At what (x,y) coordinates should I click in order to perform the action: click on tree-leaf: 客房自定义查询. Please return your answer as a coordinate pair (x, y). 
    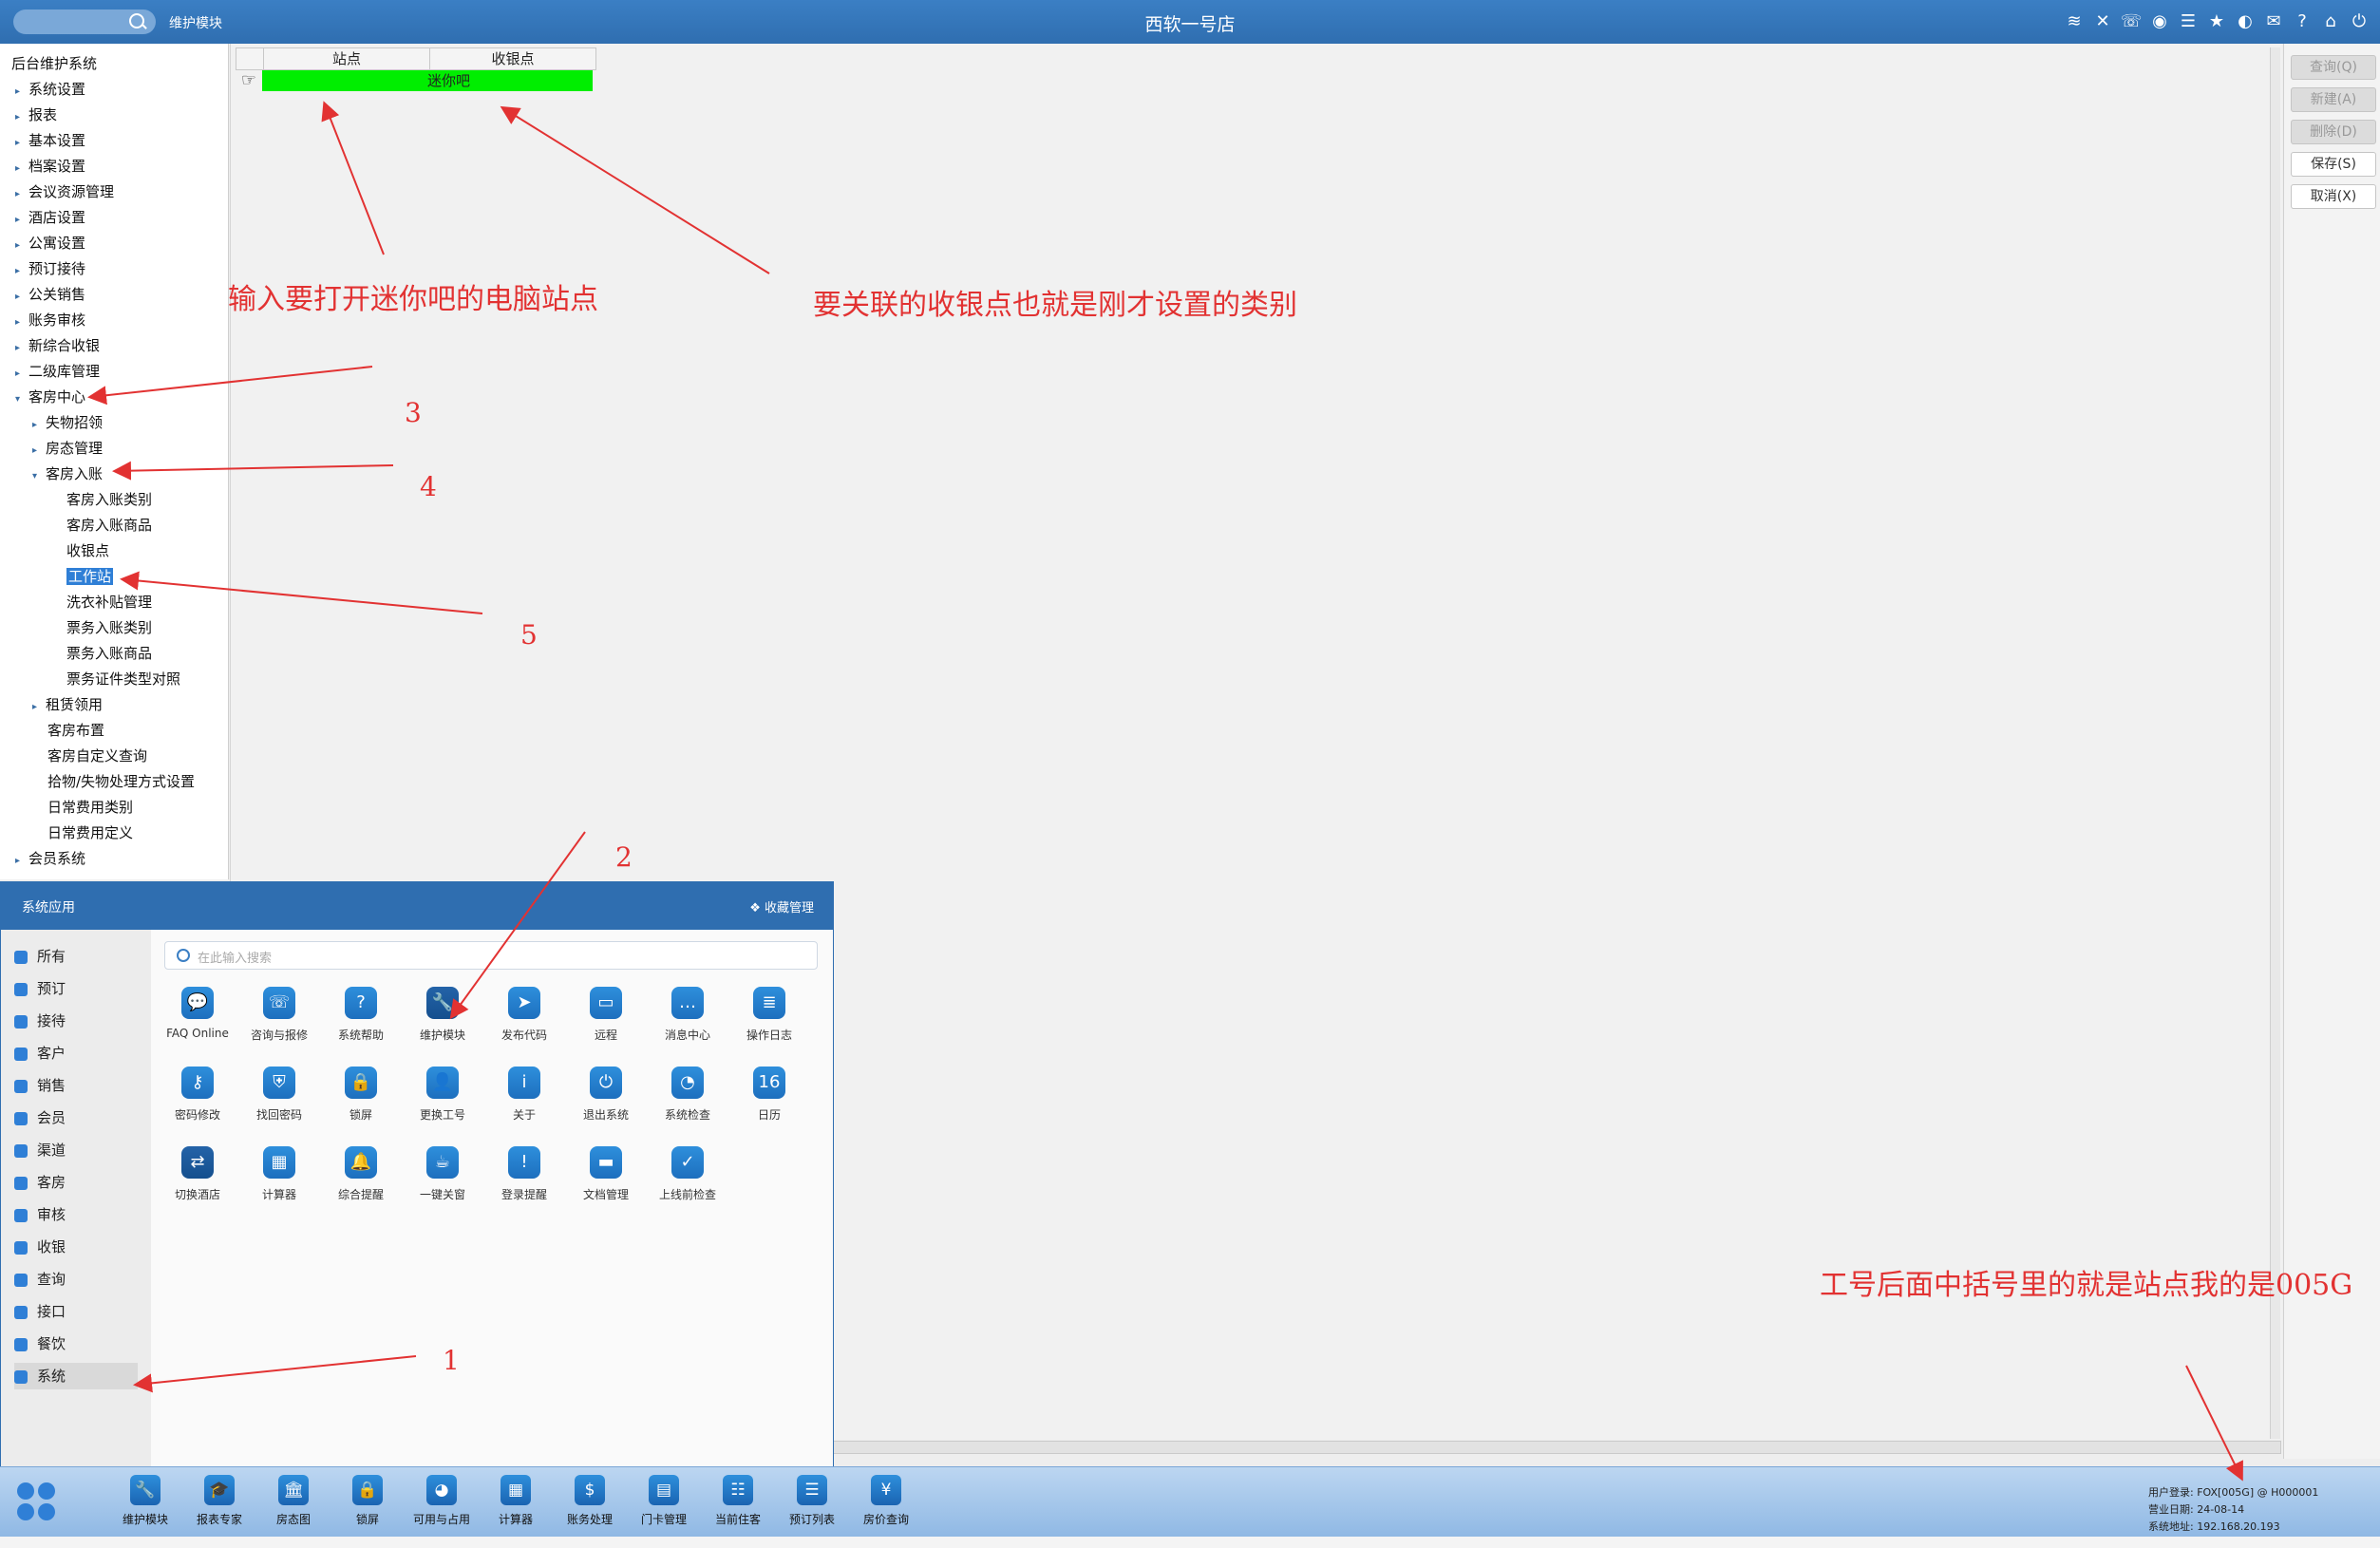
    Looking at the image, I should click on (97, 756).